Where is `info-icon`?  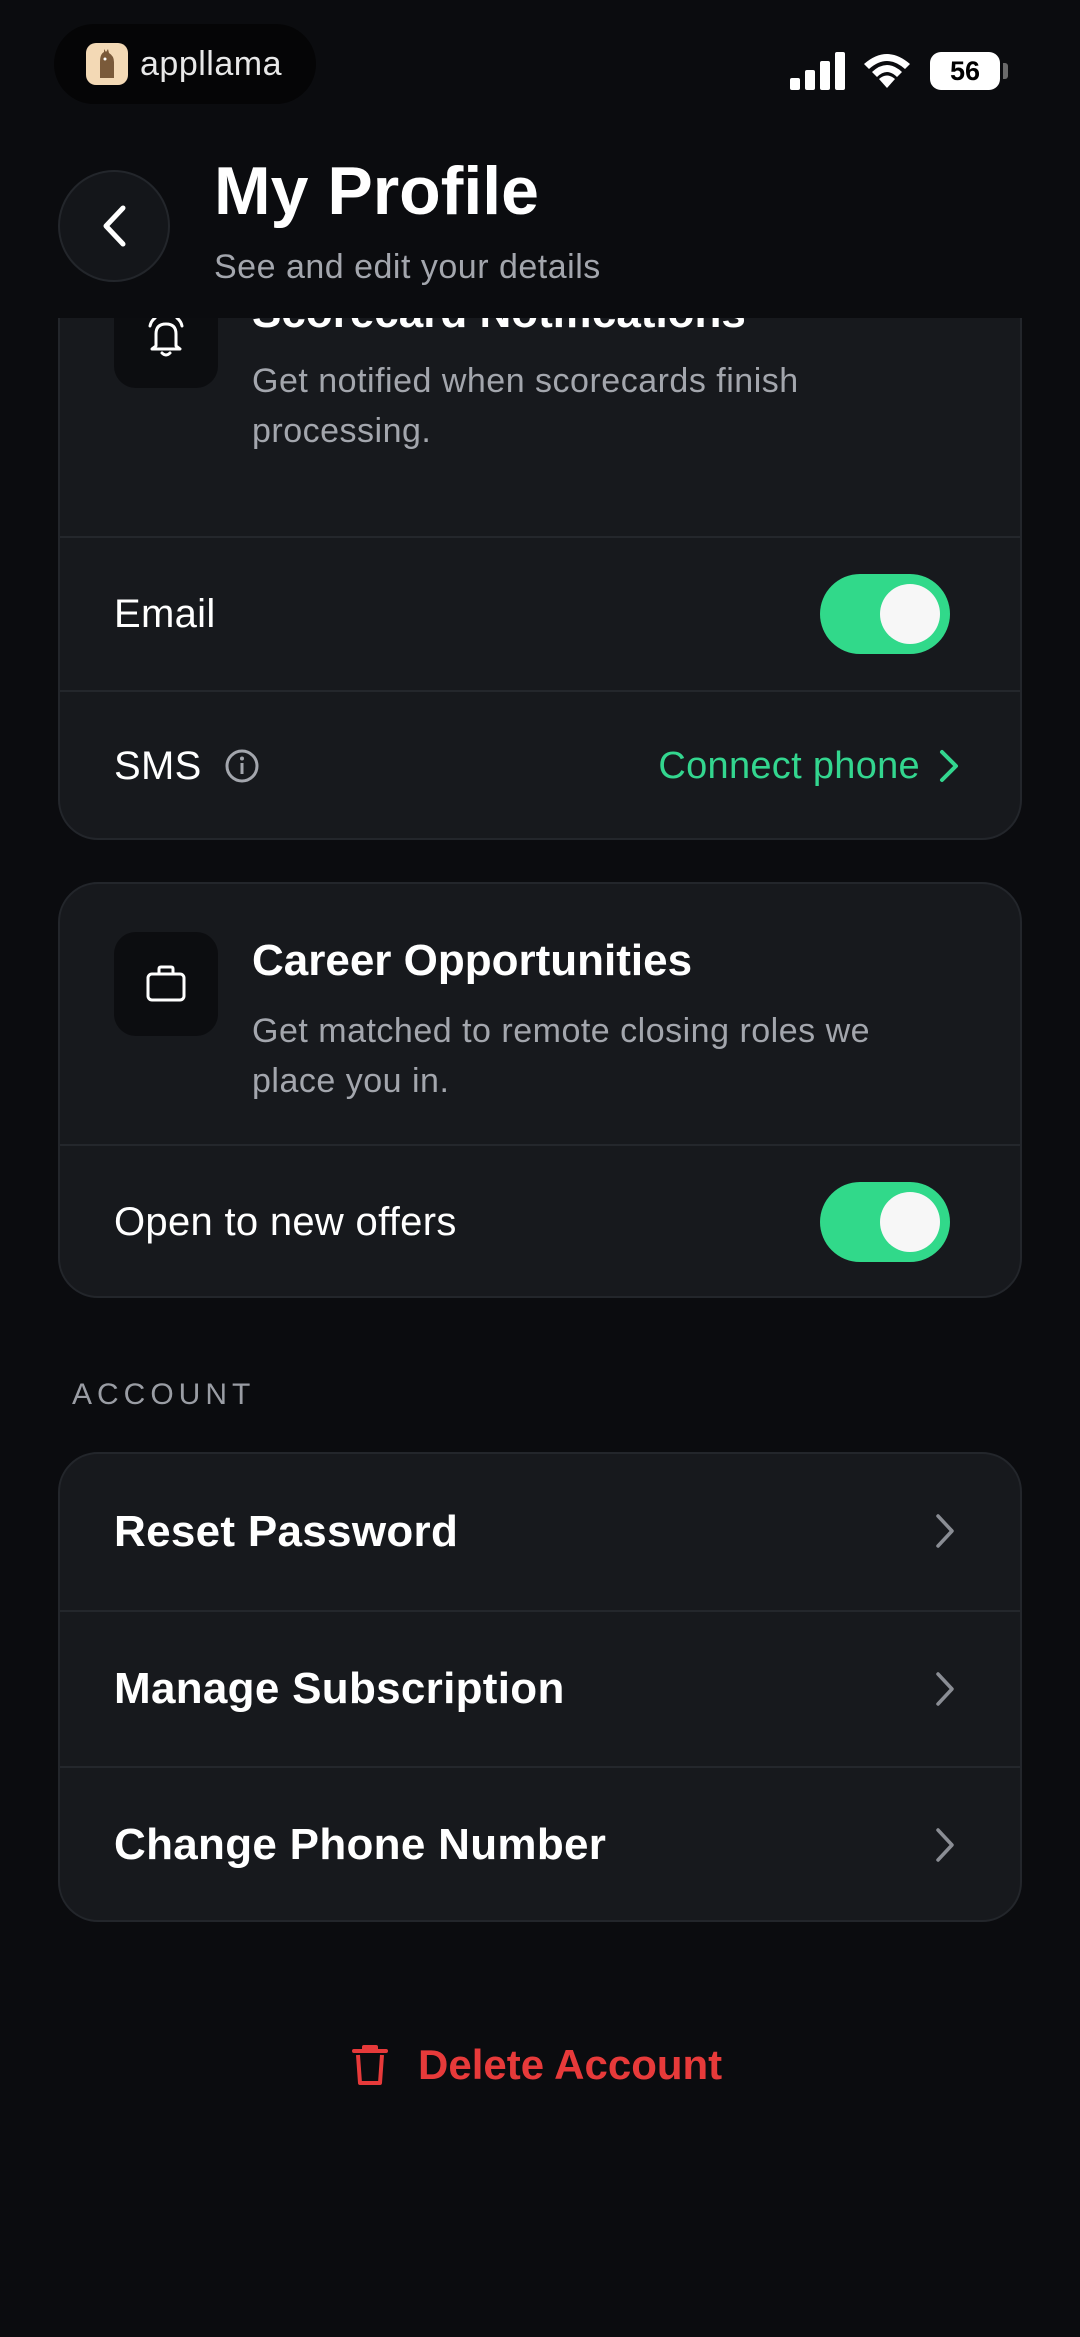 info-icon is located at coordinates (242, 766).